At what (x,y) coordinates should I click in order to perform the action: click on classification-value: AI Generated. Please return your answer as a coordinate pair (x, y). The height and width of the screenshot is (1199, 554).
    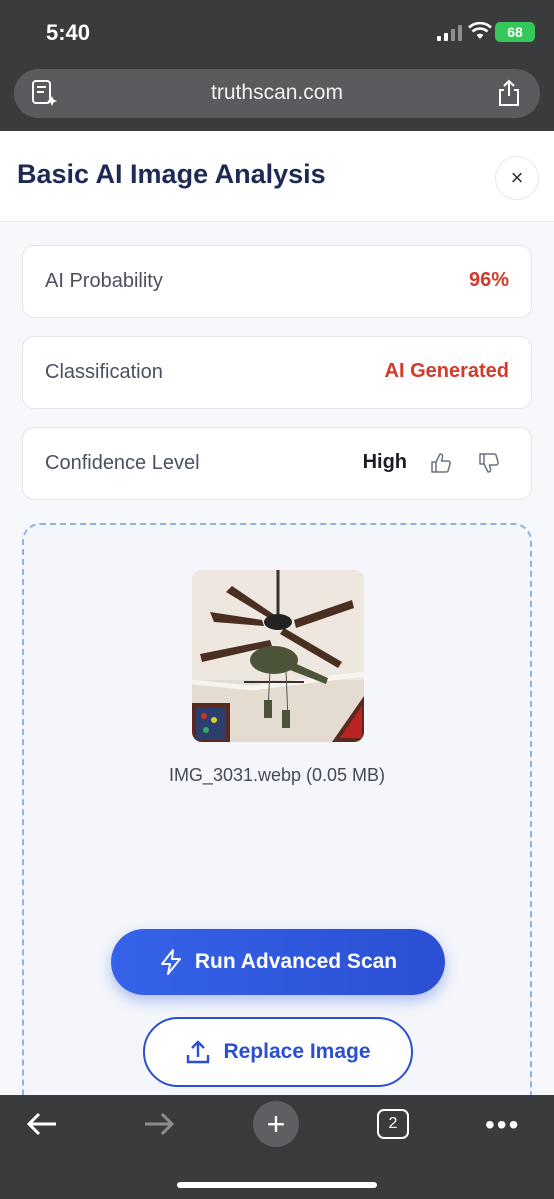
    Looking at the image, I should click on (446, 371).